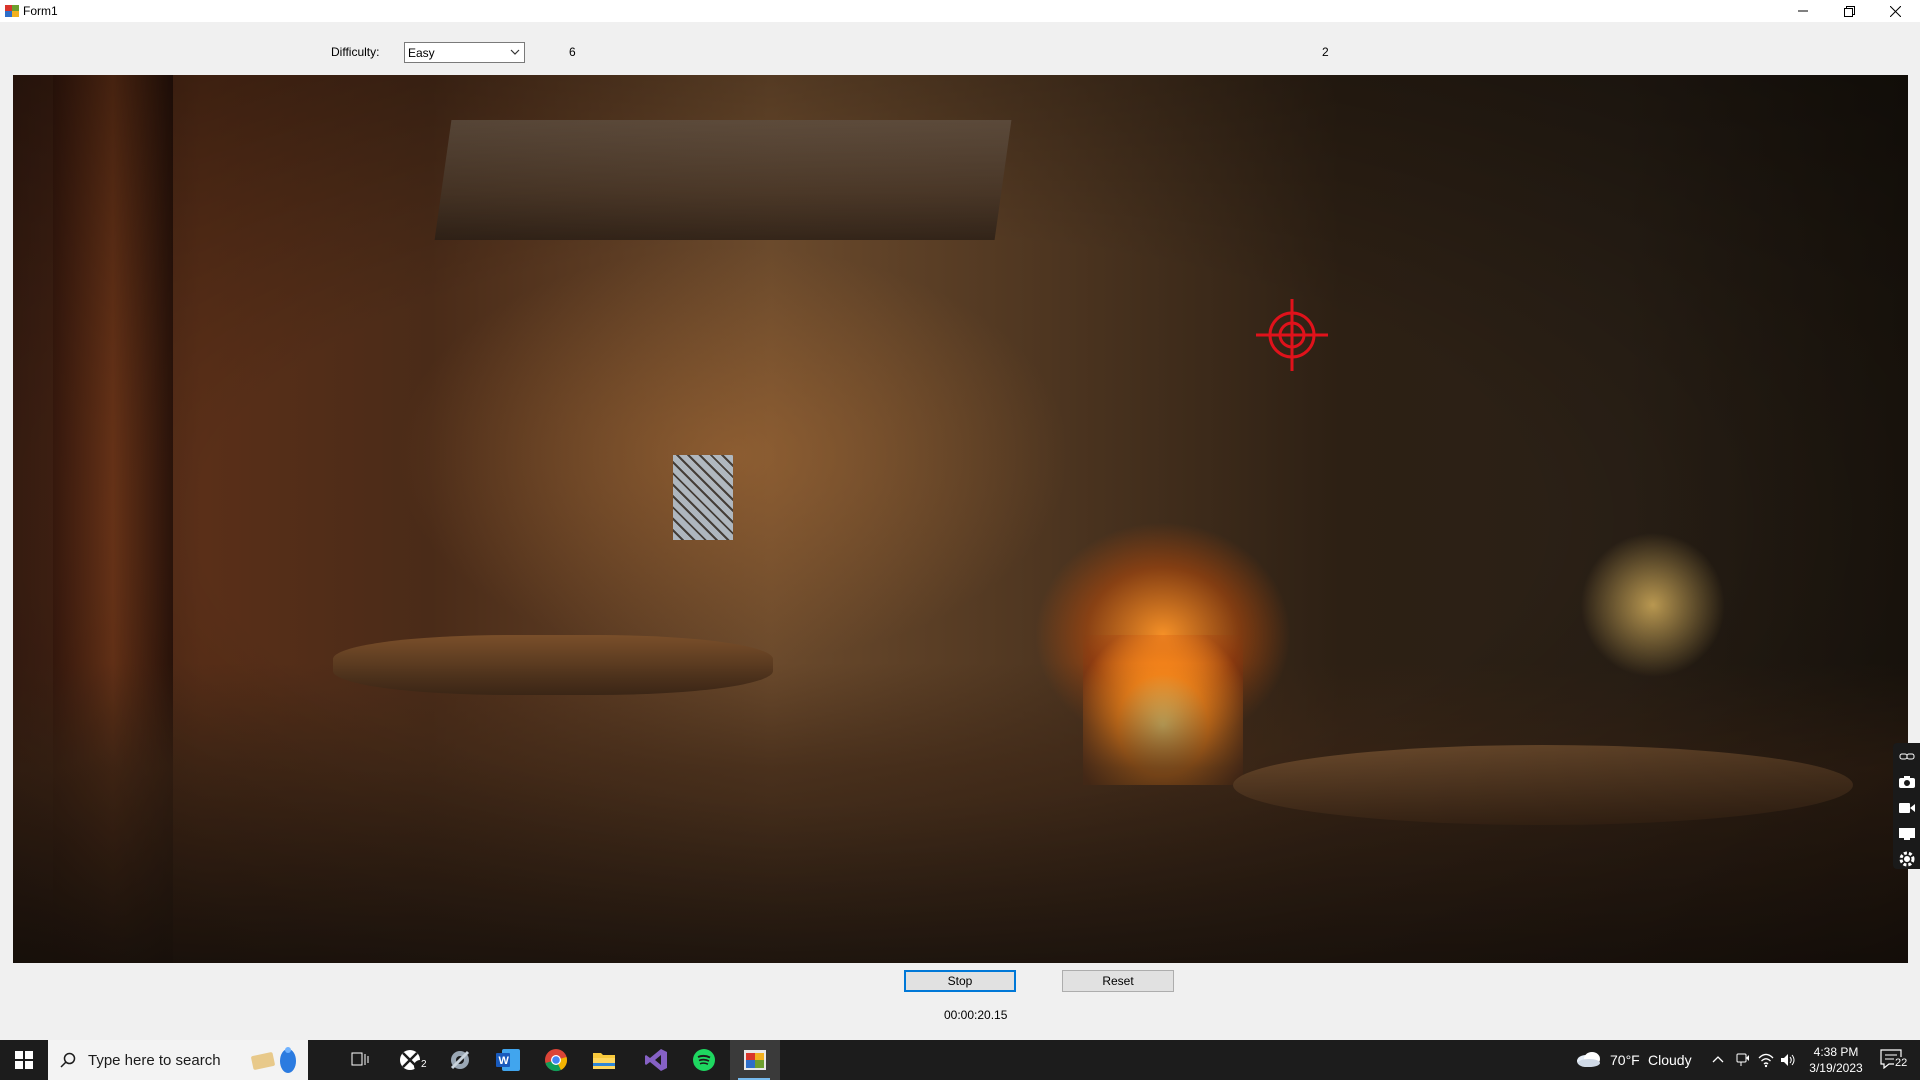 This screenshot has height=1080, width=1920. I want to click on notification-count: 22, so click(1901, 1063).